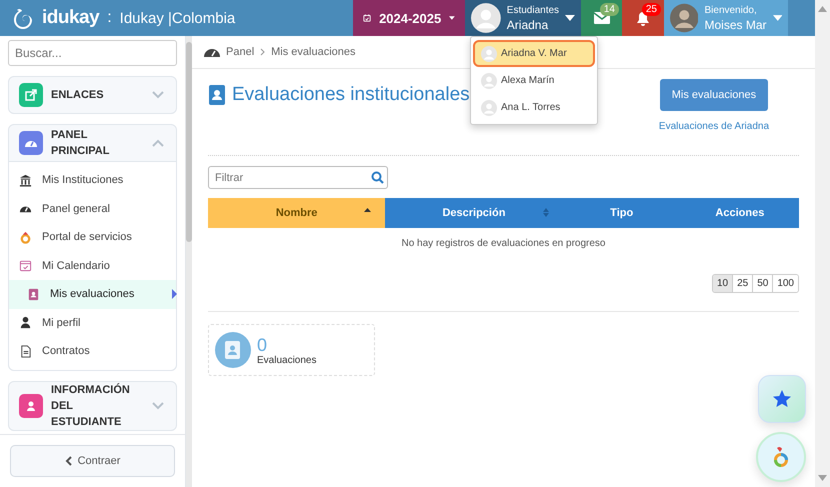 The height and width of the screenshot is (487, 830). Describe the element at coordinates (822, 9) in the screenshot. I see `scroll-up-icon` at that location.